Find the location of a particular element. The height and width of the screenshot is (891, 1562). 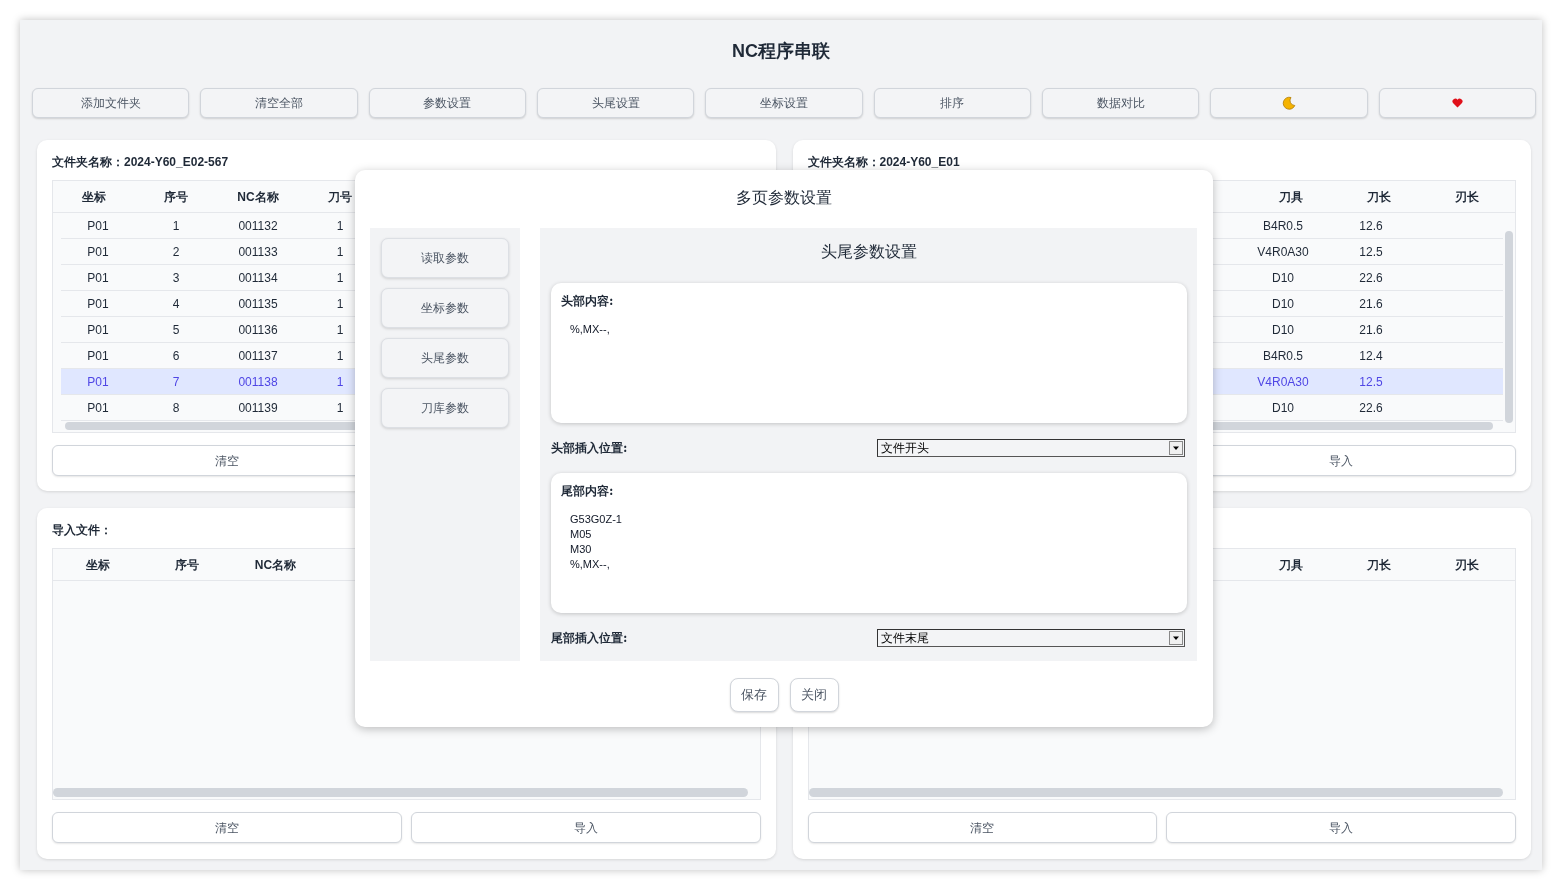

table-cell-text: 2 is located at coordinates (176, 252).